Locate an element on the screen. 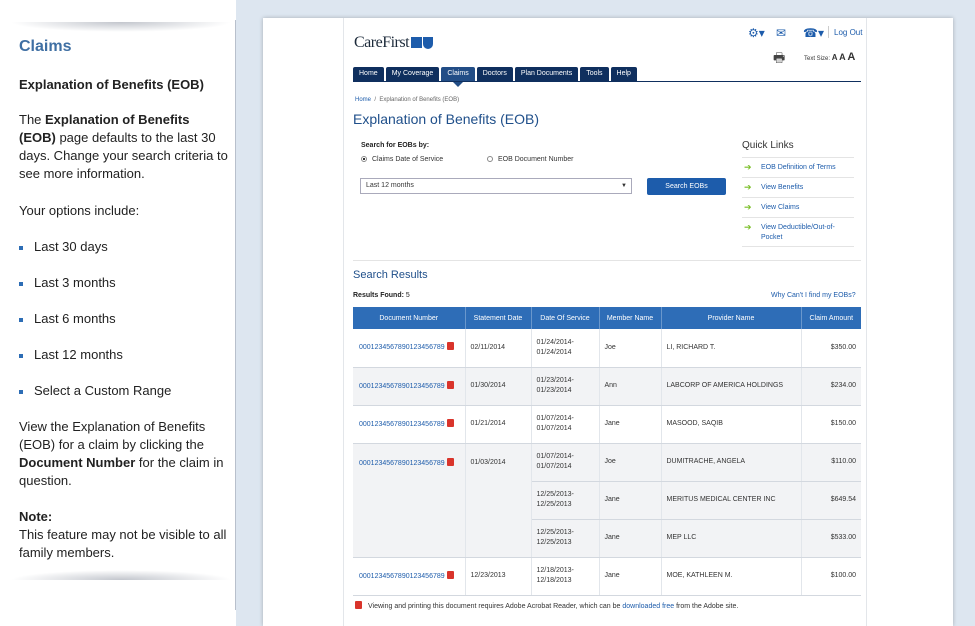 Image resolution: width=975 pixels, height=626 pixels. date-of-service: 01/24/2014- 01/24/2014 is located at coordinates (565, 348).